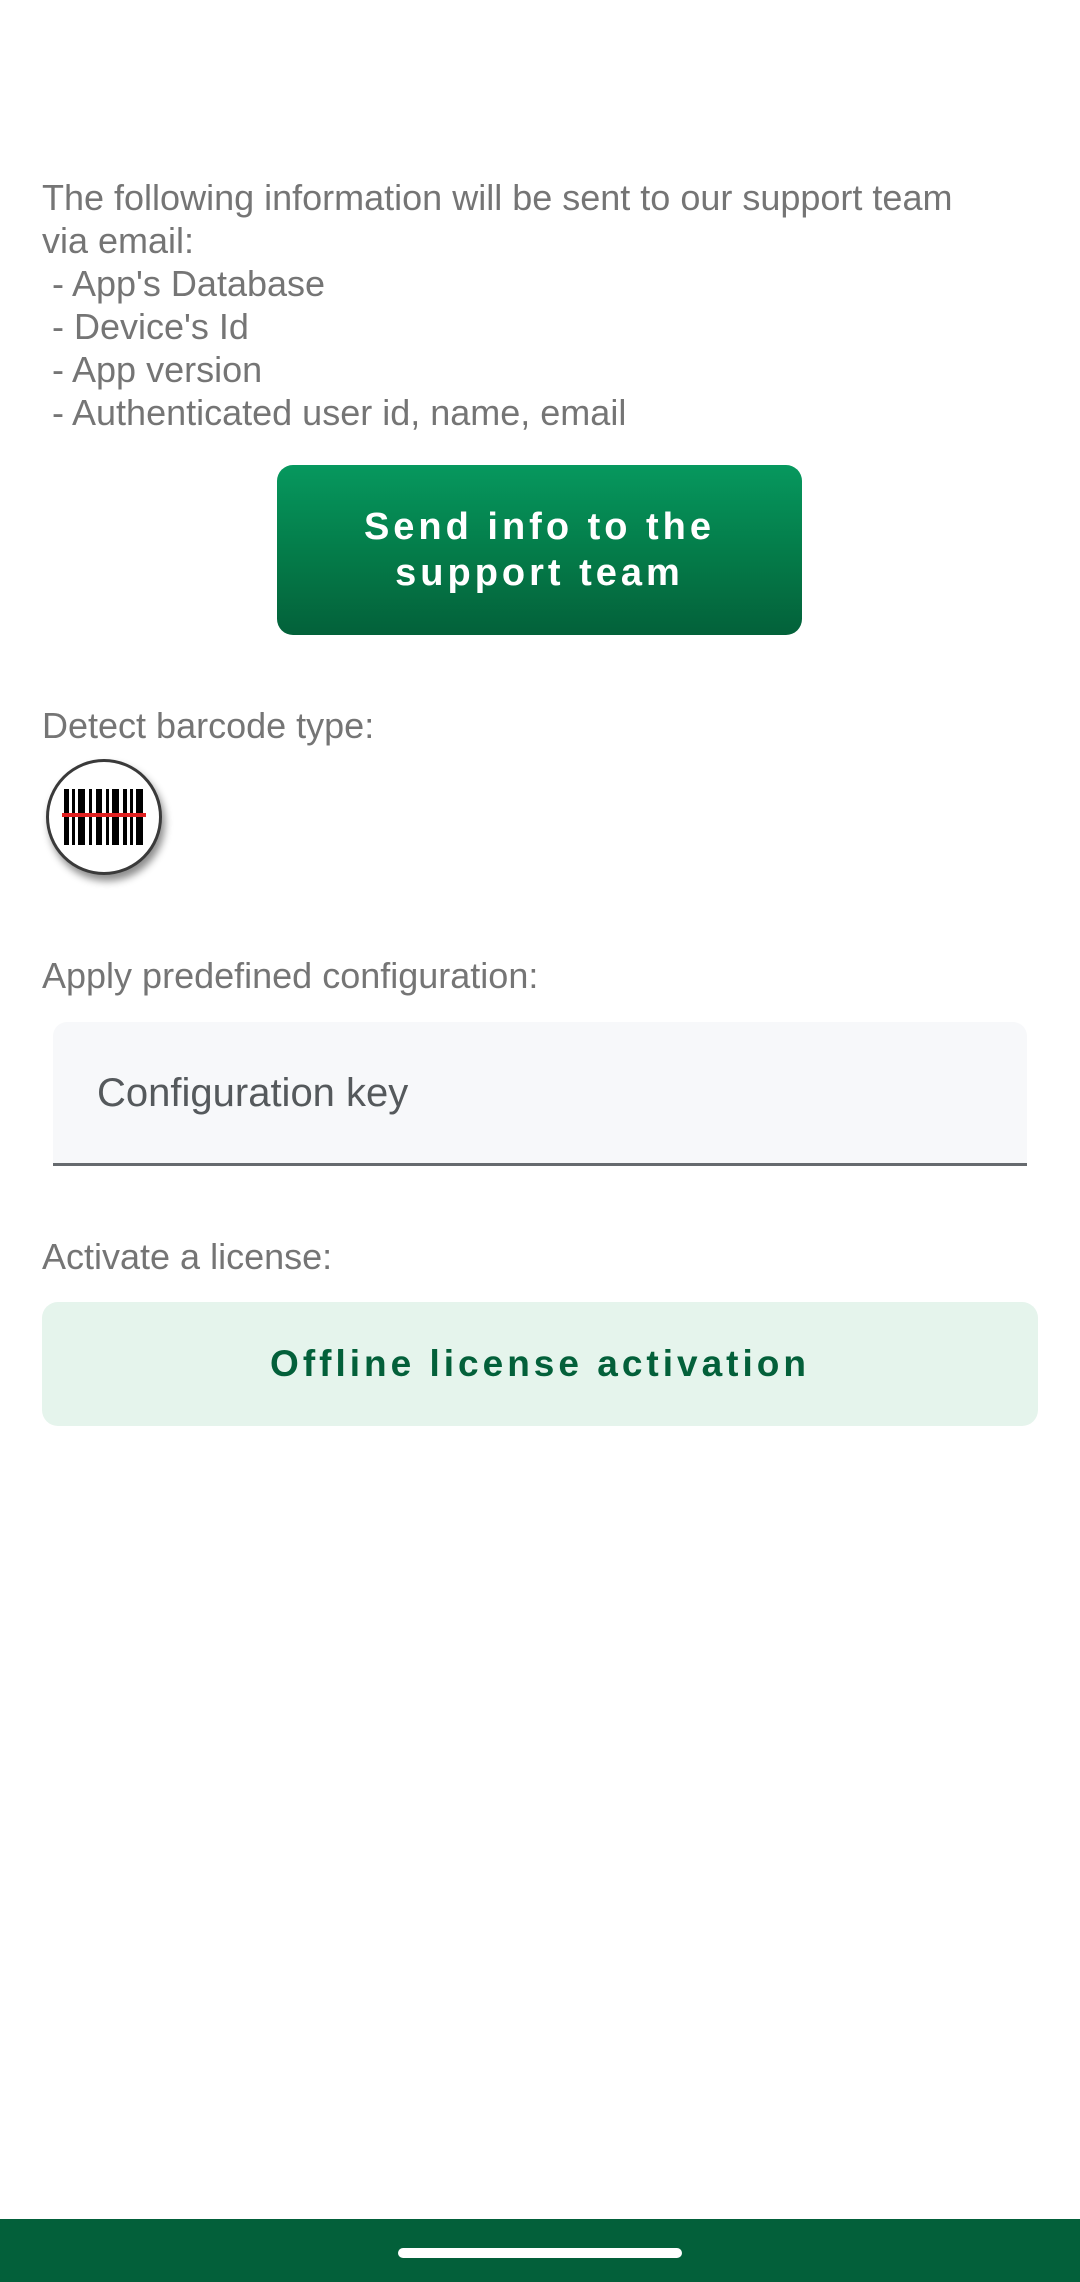 This screenshot has height=2282, width=1080. What do you see at coordinates (540, 2253) in the screenshot?
I see `home-gesture-handle` at bounding box center [540, 2253].